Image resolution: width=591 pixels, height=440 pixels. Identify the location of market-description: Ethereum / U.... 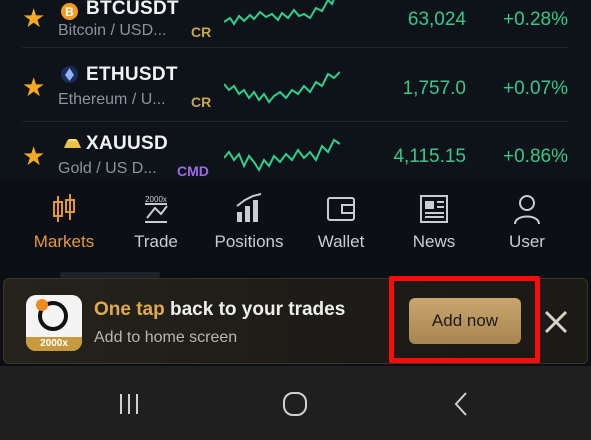
(112, 99).